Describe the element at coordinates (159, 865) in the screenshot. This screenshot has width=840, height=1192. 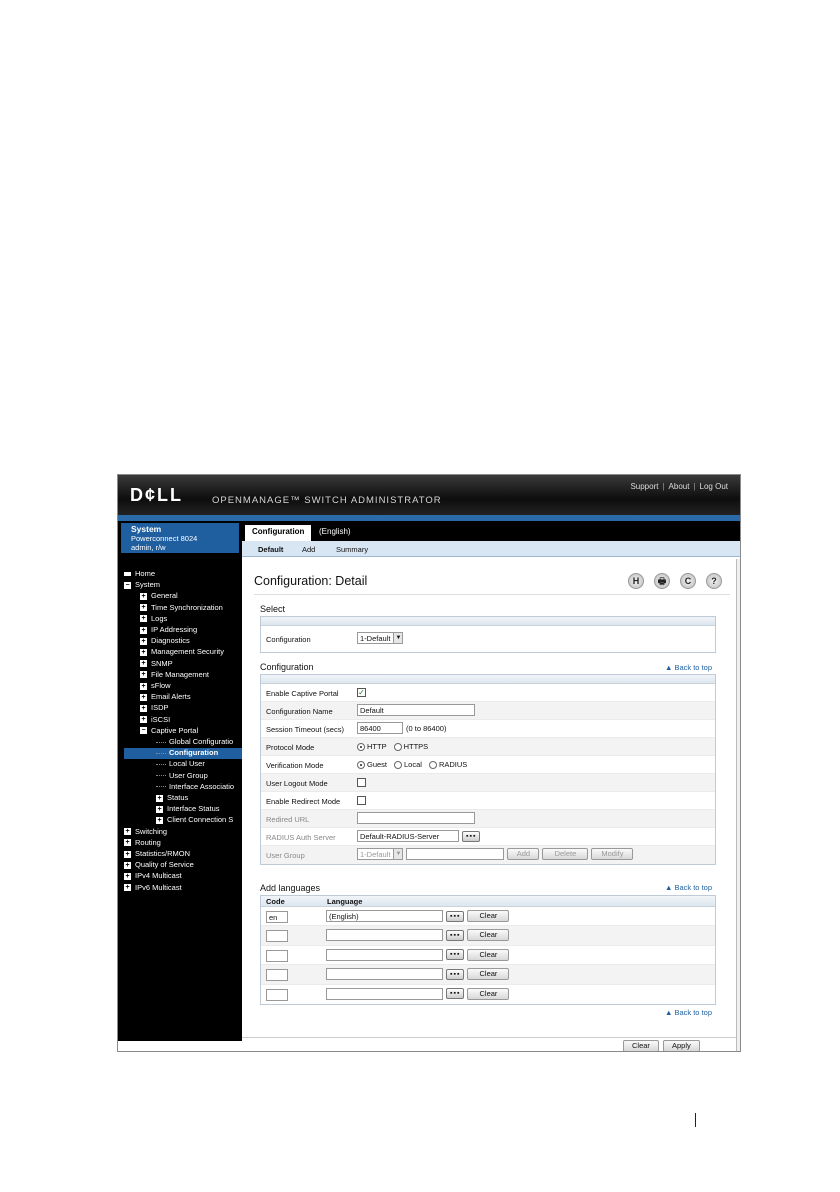
I see `sidebar-item: + Quality of Service` at that location.